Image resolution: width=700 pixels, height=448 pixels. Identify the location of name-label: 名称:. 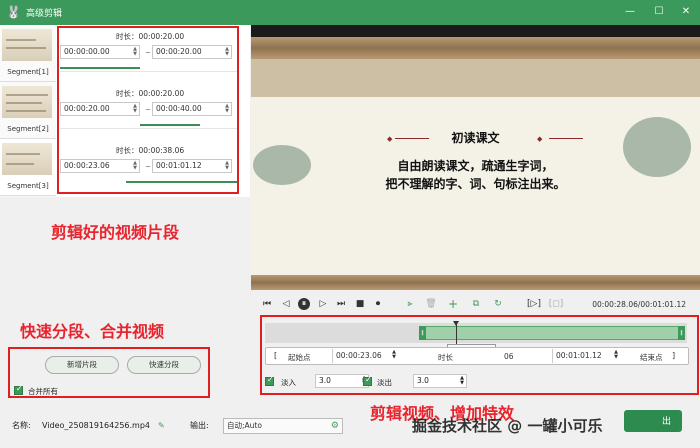
(21, 425).